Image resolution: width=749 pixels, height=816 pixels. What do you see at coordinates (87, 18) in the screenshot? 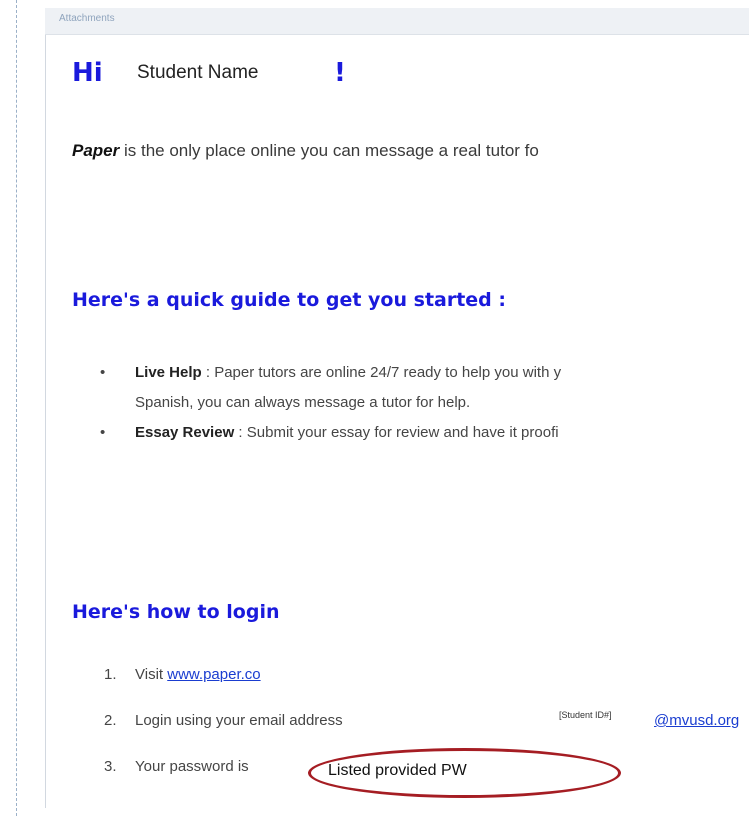
I see `attachments-label: Attachments` at bounding box center [87, 18].